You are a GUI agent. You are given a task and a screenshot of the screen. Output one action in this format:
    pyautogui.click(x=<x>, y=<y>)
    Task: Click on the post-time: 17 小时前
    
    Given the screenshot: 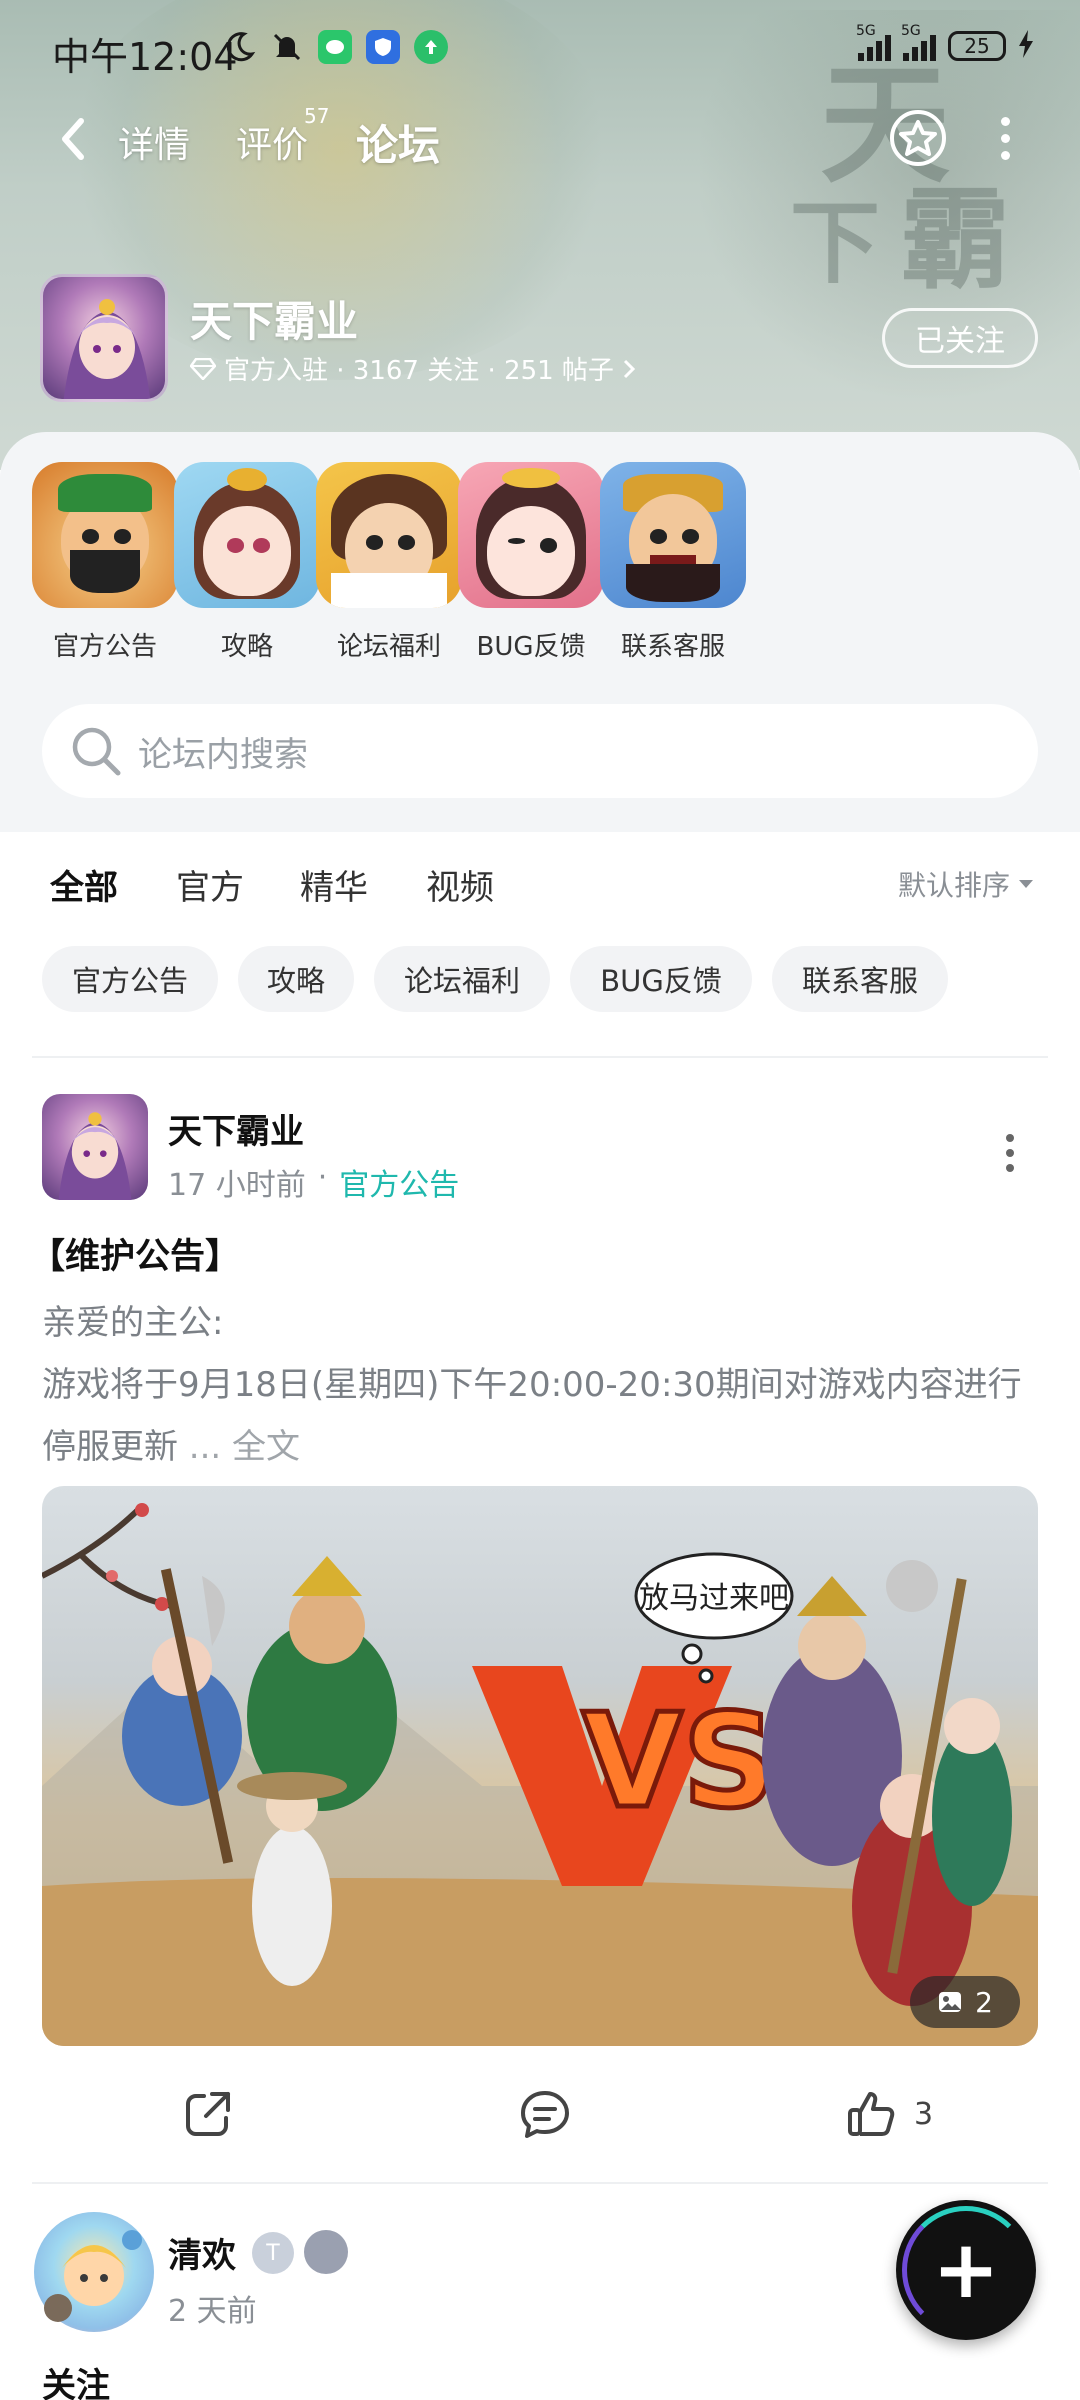 What is the action you would take?
    pyautogui.click(x=237, y=1185)
    